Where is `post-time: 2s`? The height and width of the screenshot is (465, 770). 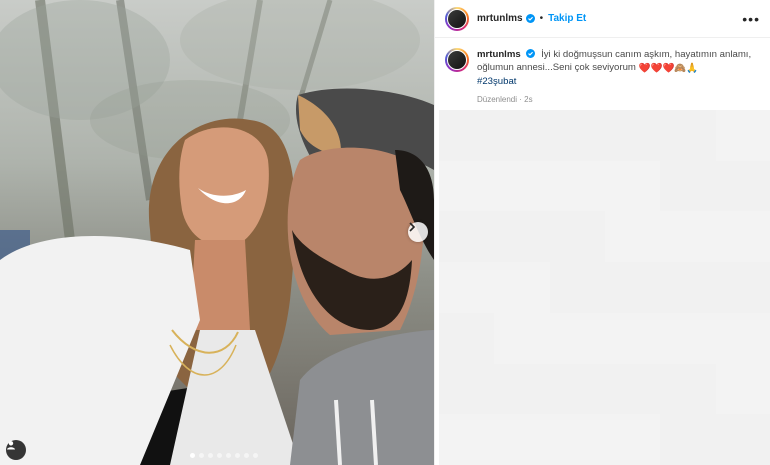 post-time: 2s is located at coordinates (528, 99).